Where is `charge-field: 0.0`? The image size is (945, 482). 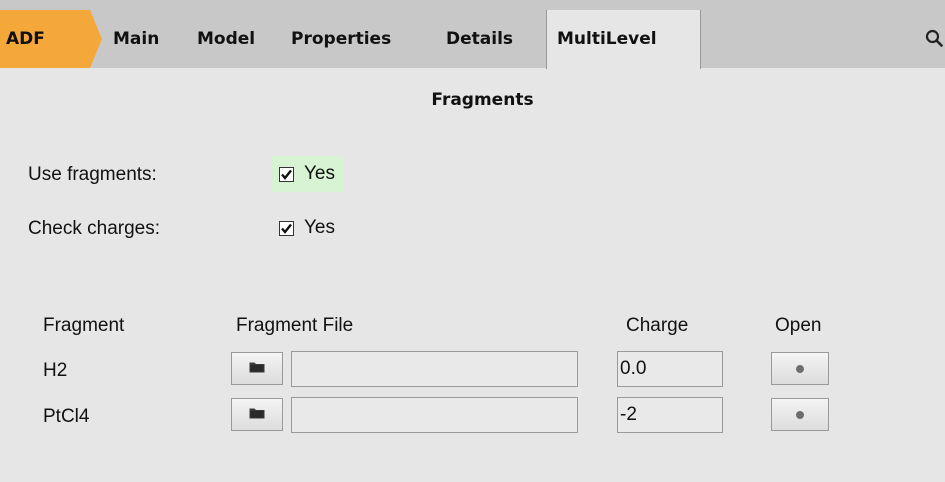
charge-field: 0.0 is located at coordinates (670, 369).